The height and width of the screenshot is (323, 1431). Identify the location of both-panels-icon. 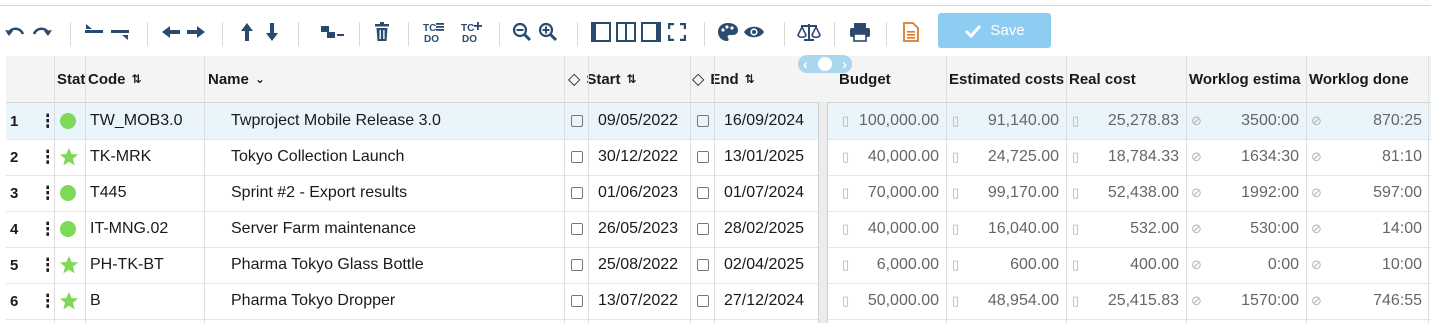
(626, 32).